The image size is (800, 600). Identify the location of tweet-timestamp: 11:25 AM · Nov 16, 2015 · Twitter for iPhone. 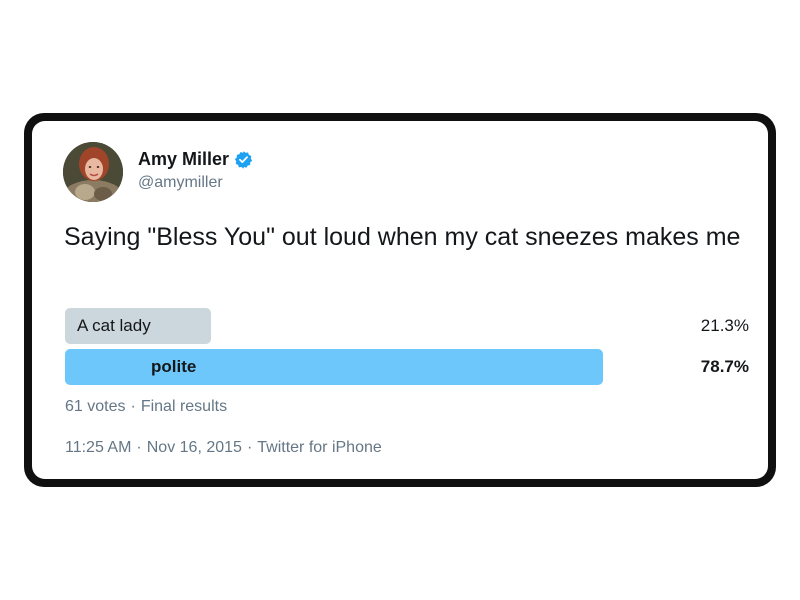
(223, 448).